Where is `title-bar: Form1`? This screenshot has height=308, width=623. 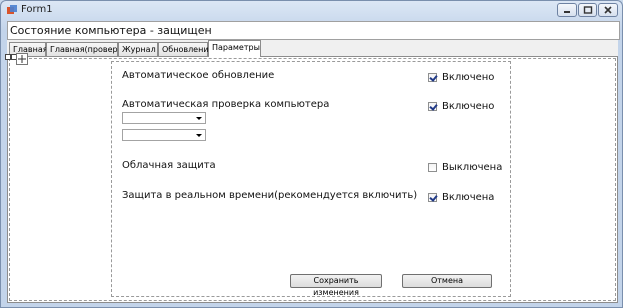
title-bar: Form1 is located at coordinates (311, 11).